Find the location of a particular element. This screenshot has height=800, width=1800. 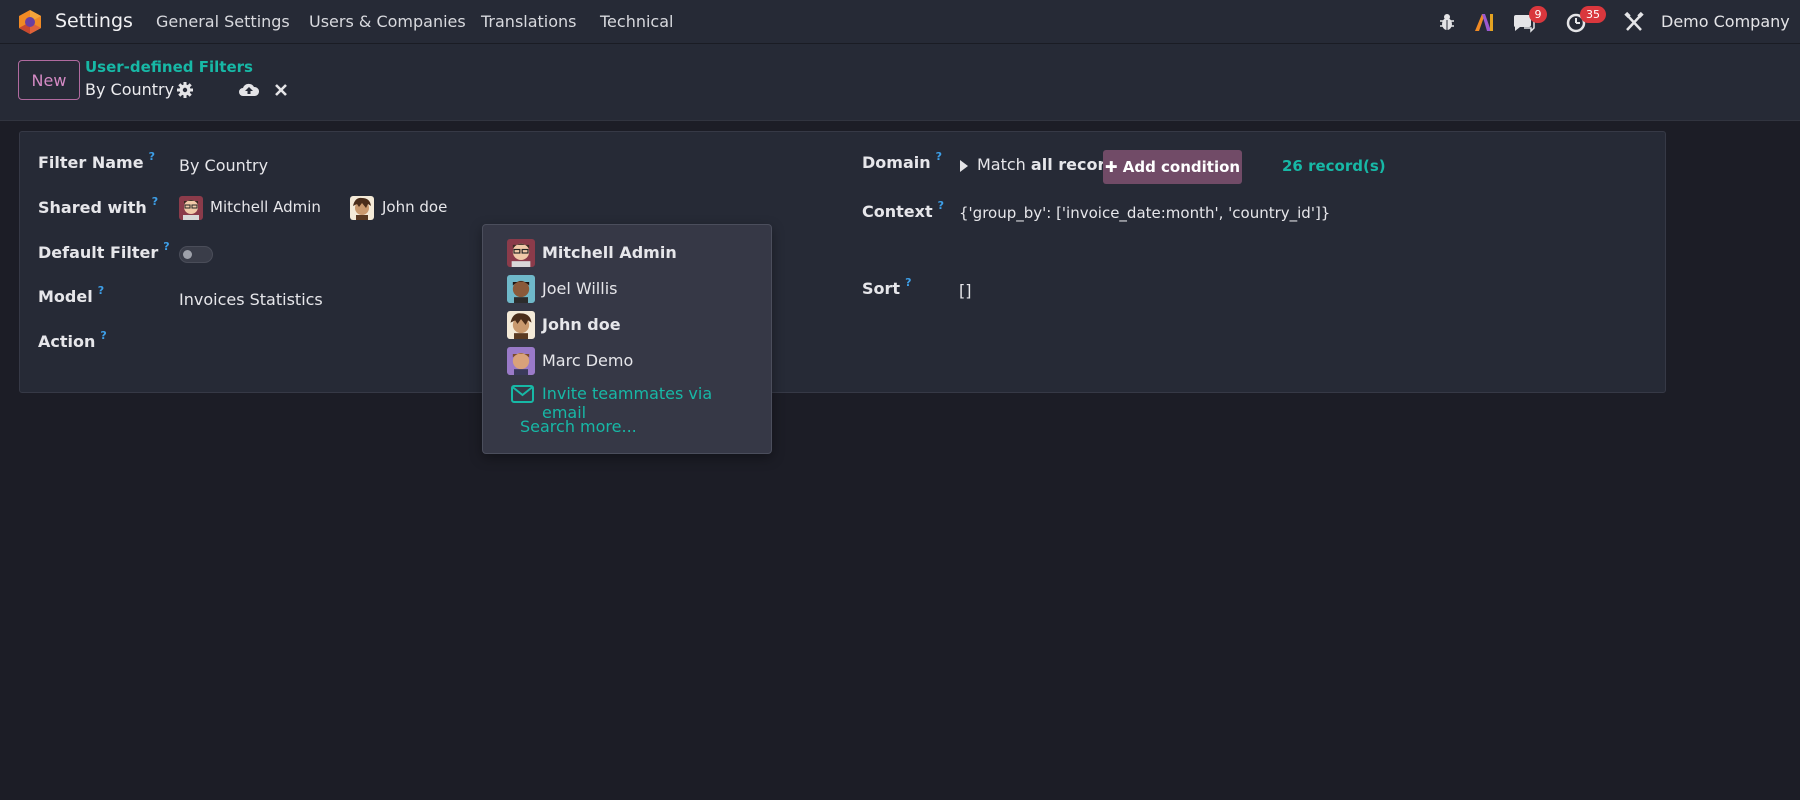

ai-icon is located at coordinates (1484, 22).